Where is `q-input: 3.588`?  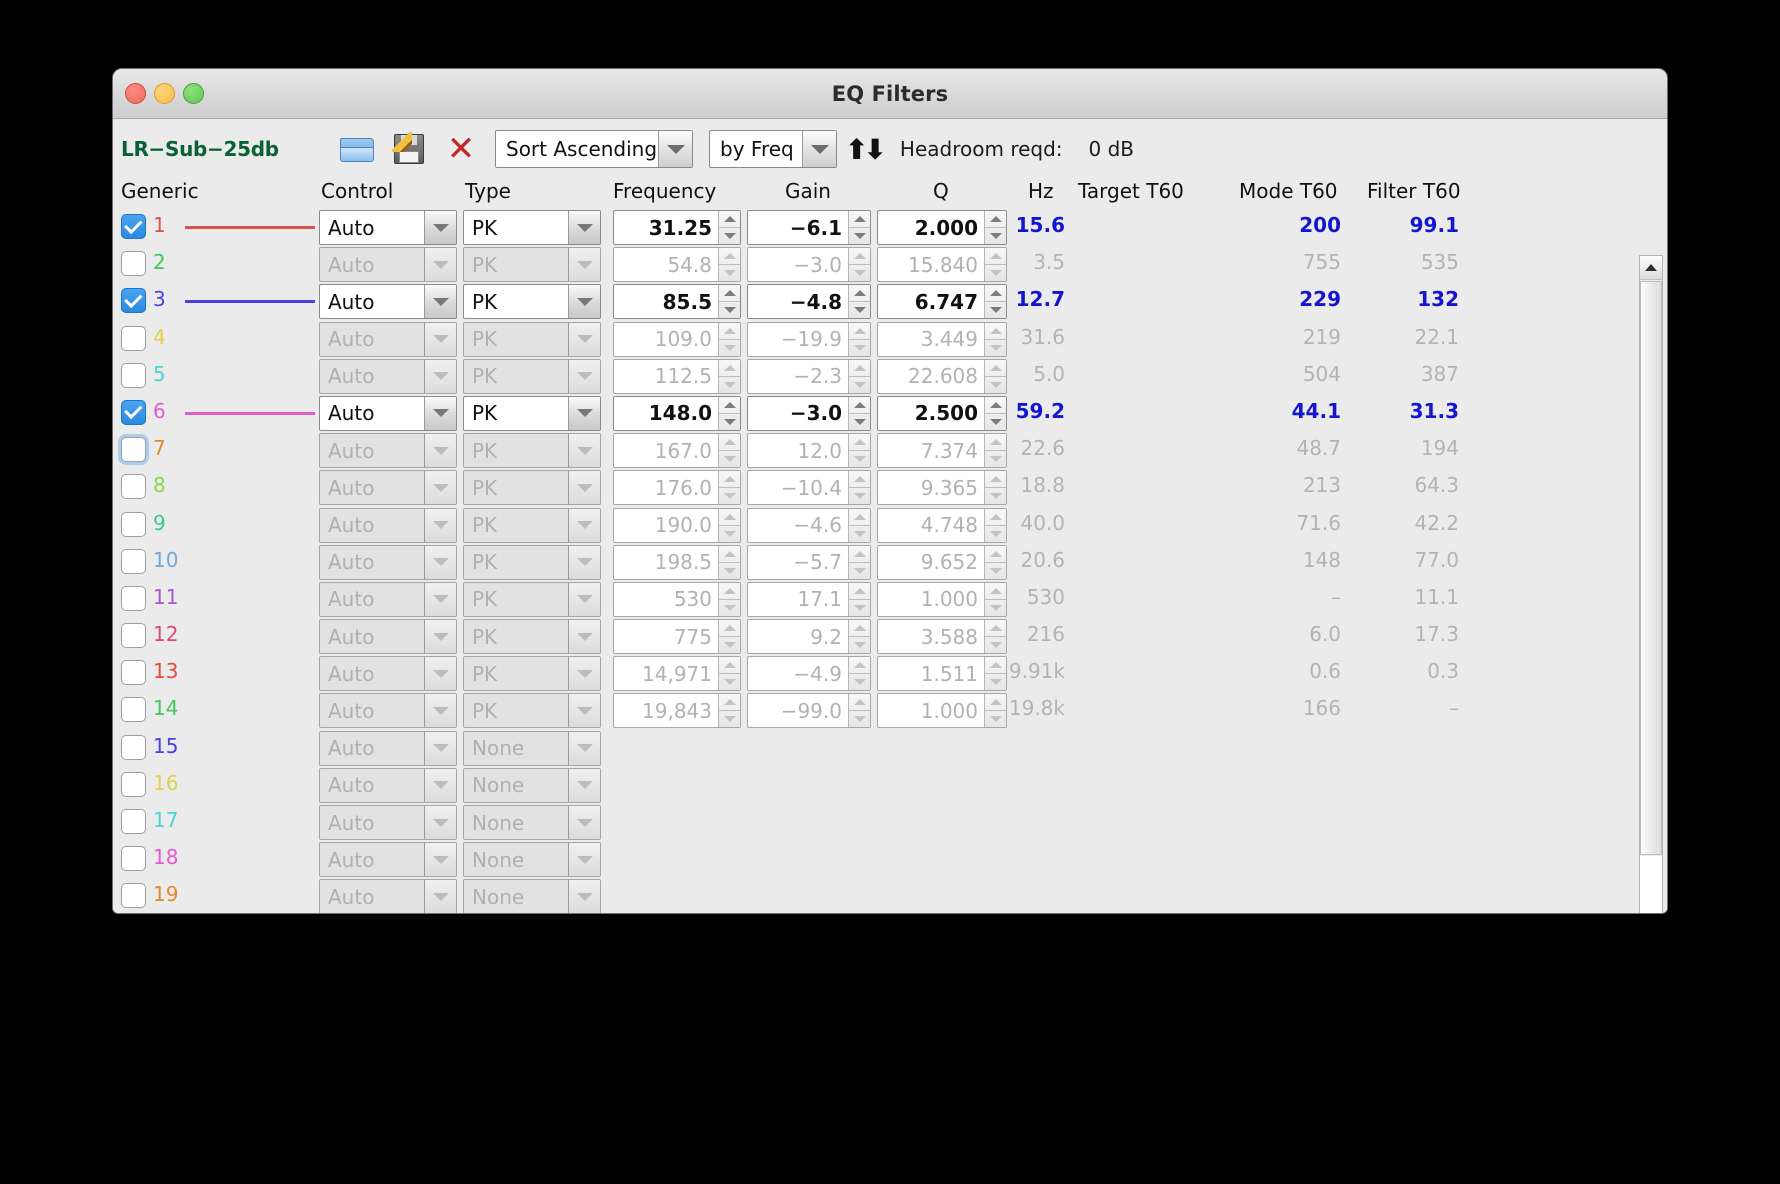 q-input: 3.588 is located at coordinates (942, 637).